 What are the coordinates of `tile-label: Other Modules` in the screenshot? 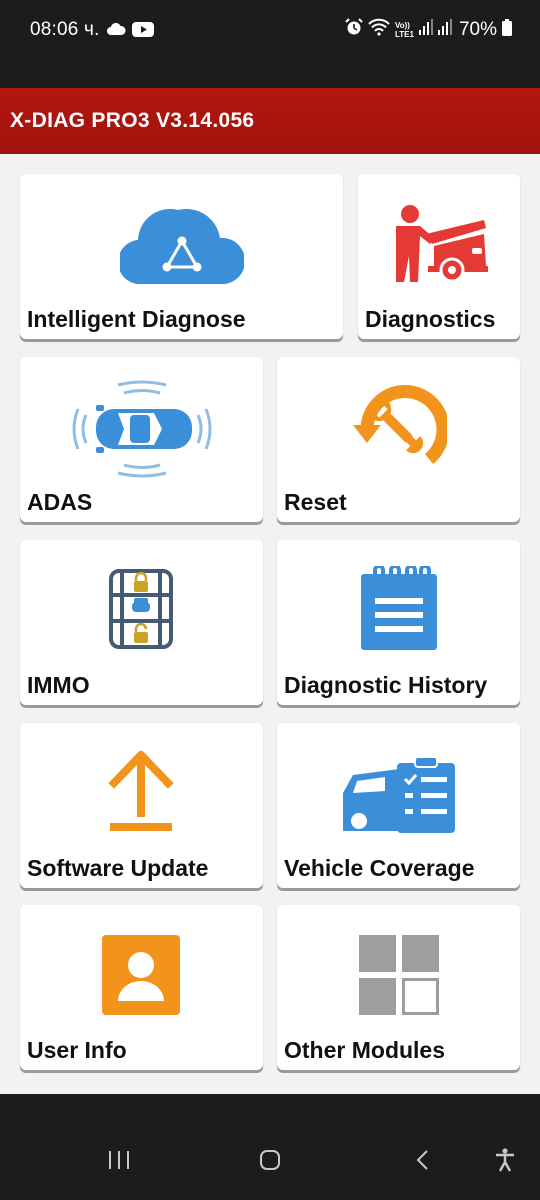 It's located at (365, 1050).